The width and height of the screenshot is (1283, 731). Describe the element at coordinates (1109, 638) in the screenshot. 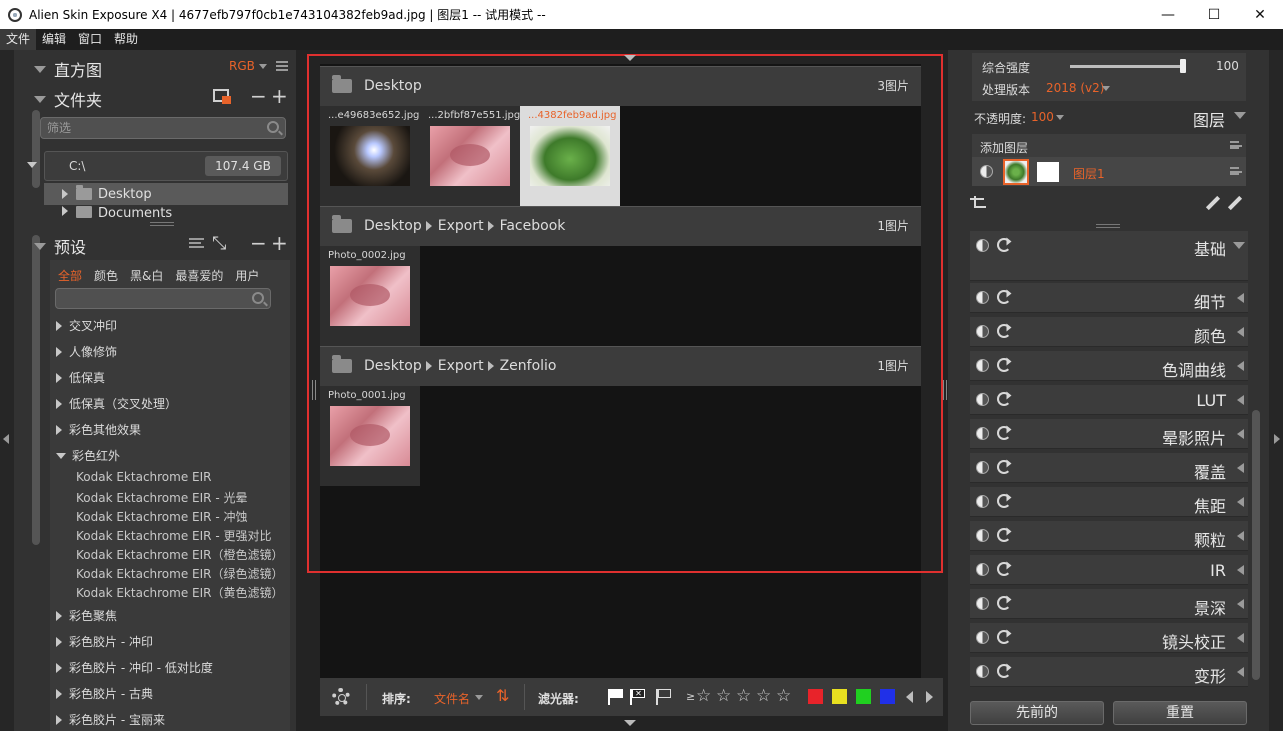

I see `panel-lens-correction: 镜头校正` at that location.